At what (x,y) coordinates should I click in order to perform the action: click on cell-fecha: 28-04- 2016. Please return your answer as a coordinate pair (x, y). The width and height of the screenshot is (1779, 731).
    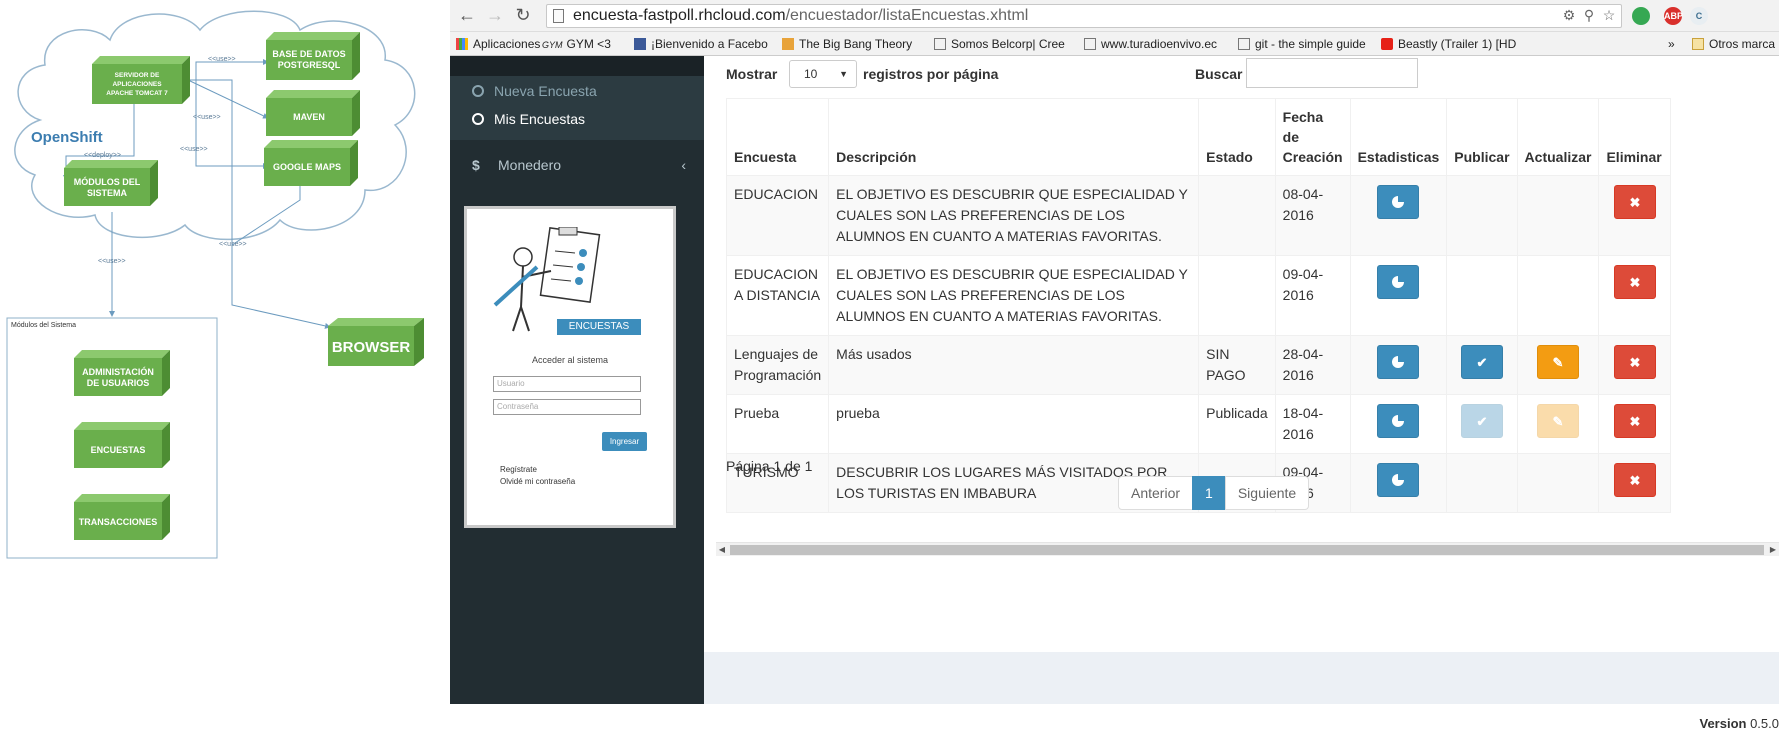
    Looking at the image, I should click on (1312, 365).